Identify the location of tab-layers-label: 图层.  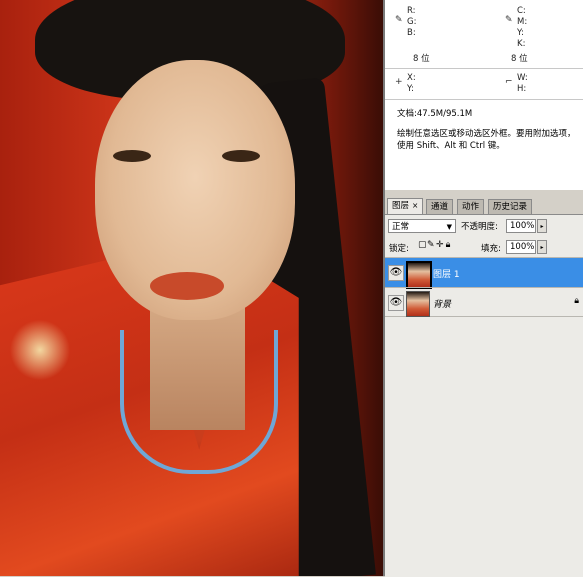
(401, 206).